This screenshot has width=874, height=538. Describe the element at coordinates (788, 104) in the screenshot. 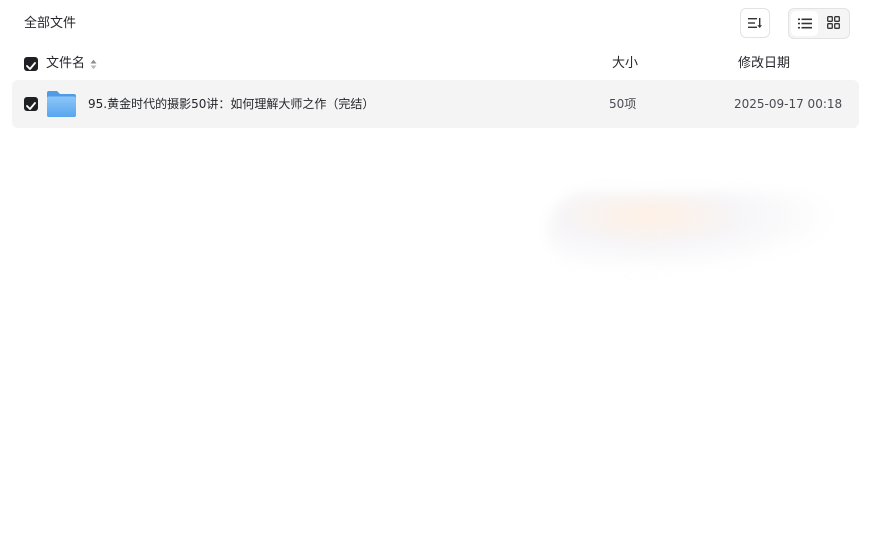

I see `file-modified-date: 2025-09-17 00:18` at that location.